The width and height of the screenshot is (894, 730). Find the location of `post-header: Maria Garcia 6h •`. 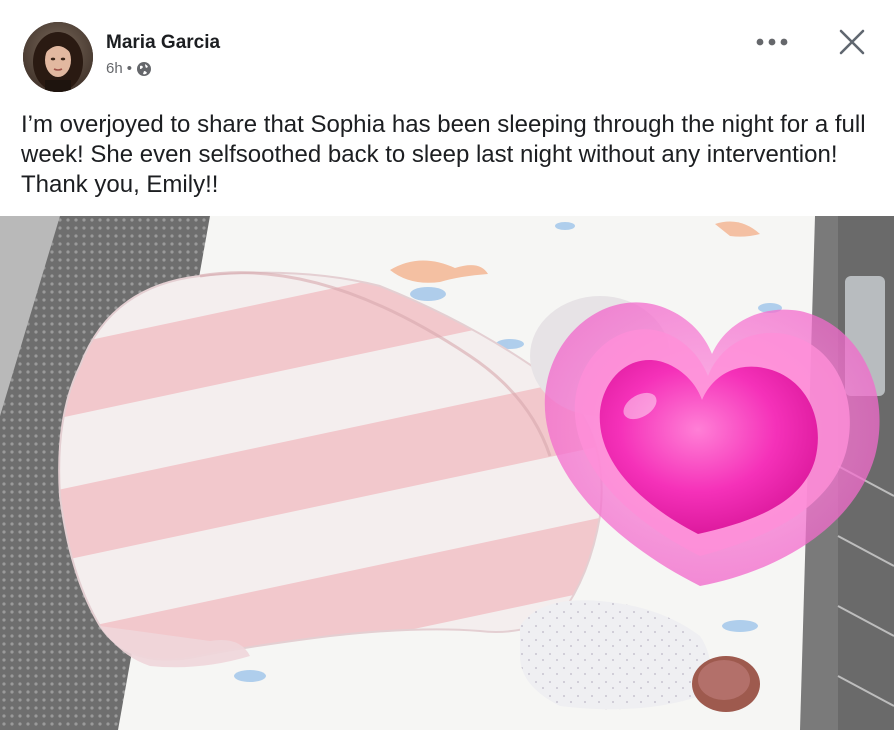

post-header: Maria Garcia 6h • is located at coordinates (447, 50).